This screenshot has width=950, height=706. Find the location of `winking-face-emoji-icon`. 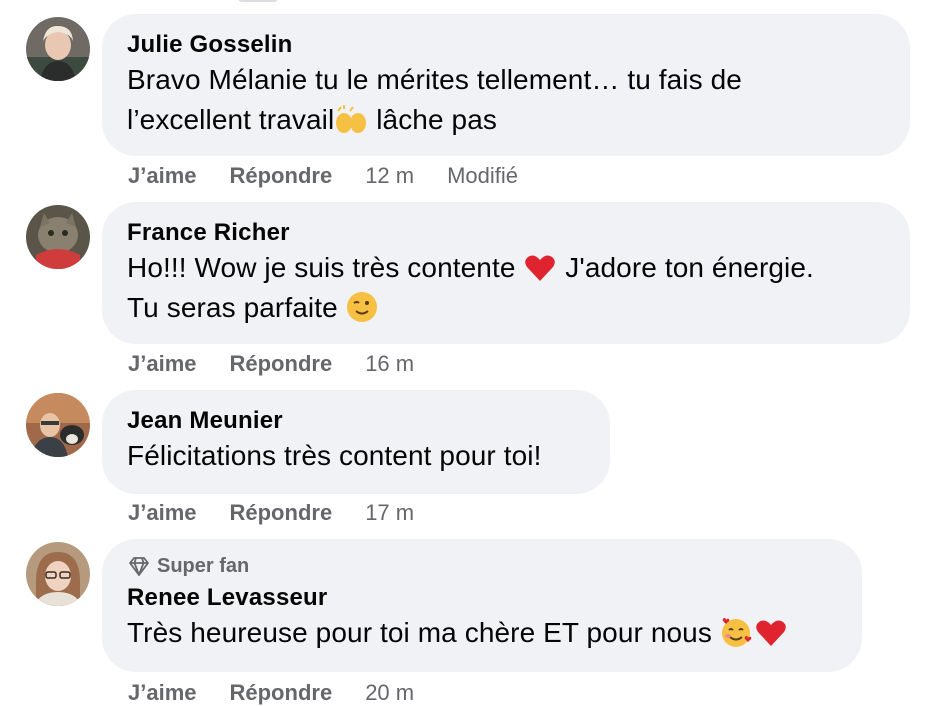

winking-face-emoji-icon is located at coordinates (361, 307).